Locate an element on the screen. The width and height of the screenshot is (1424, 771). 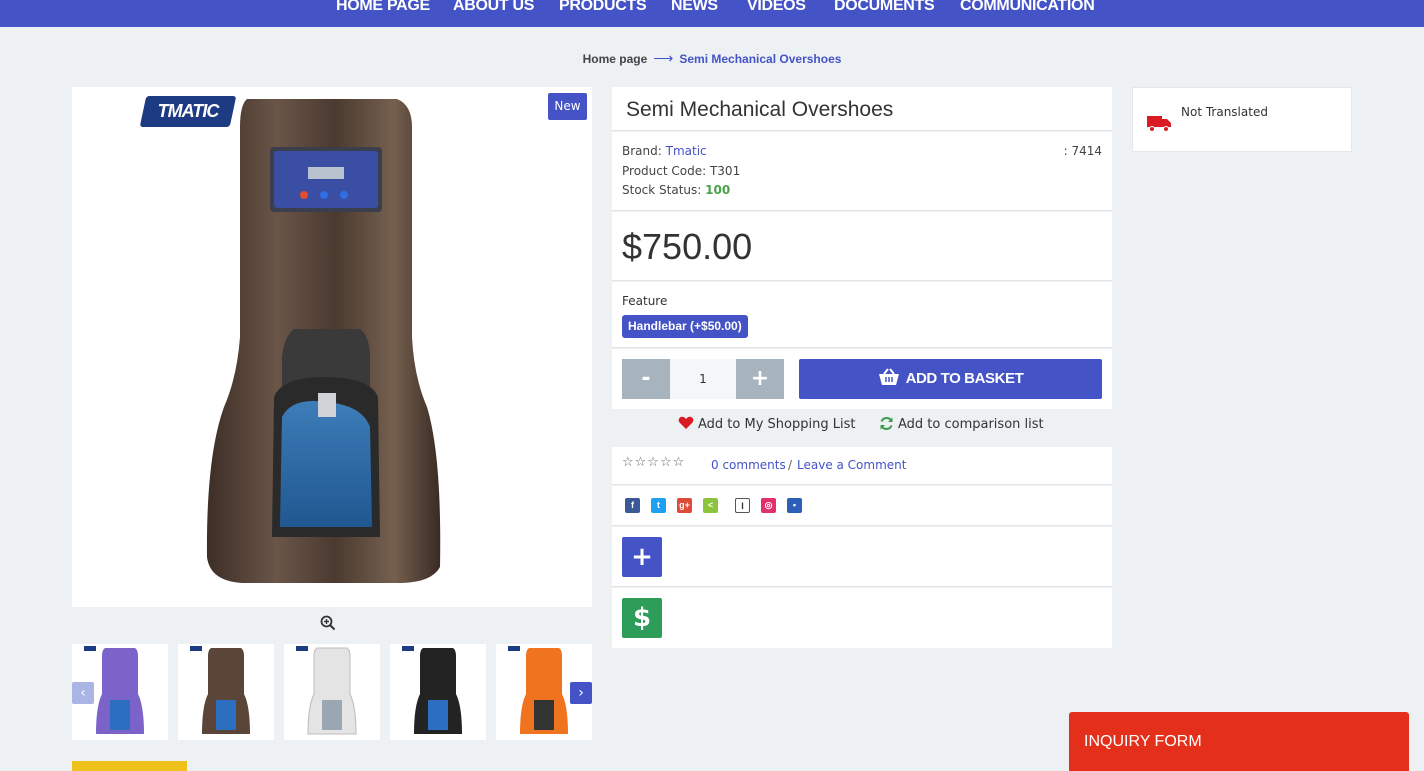
basket-icon is located at coordinates (888, 377).